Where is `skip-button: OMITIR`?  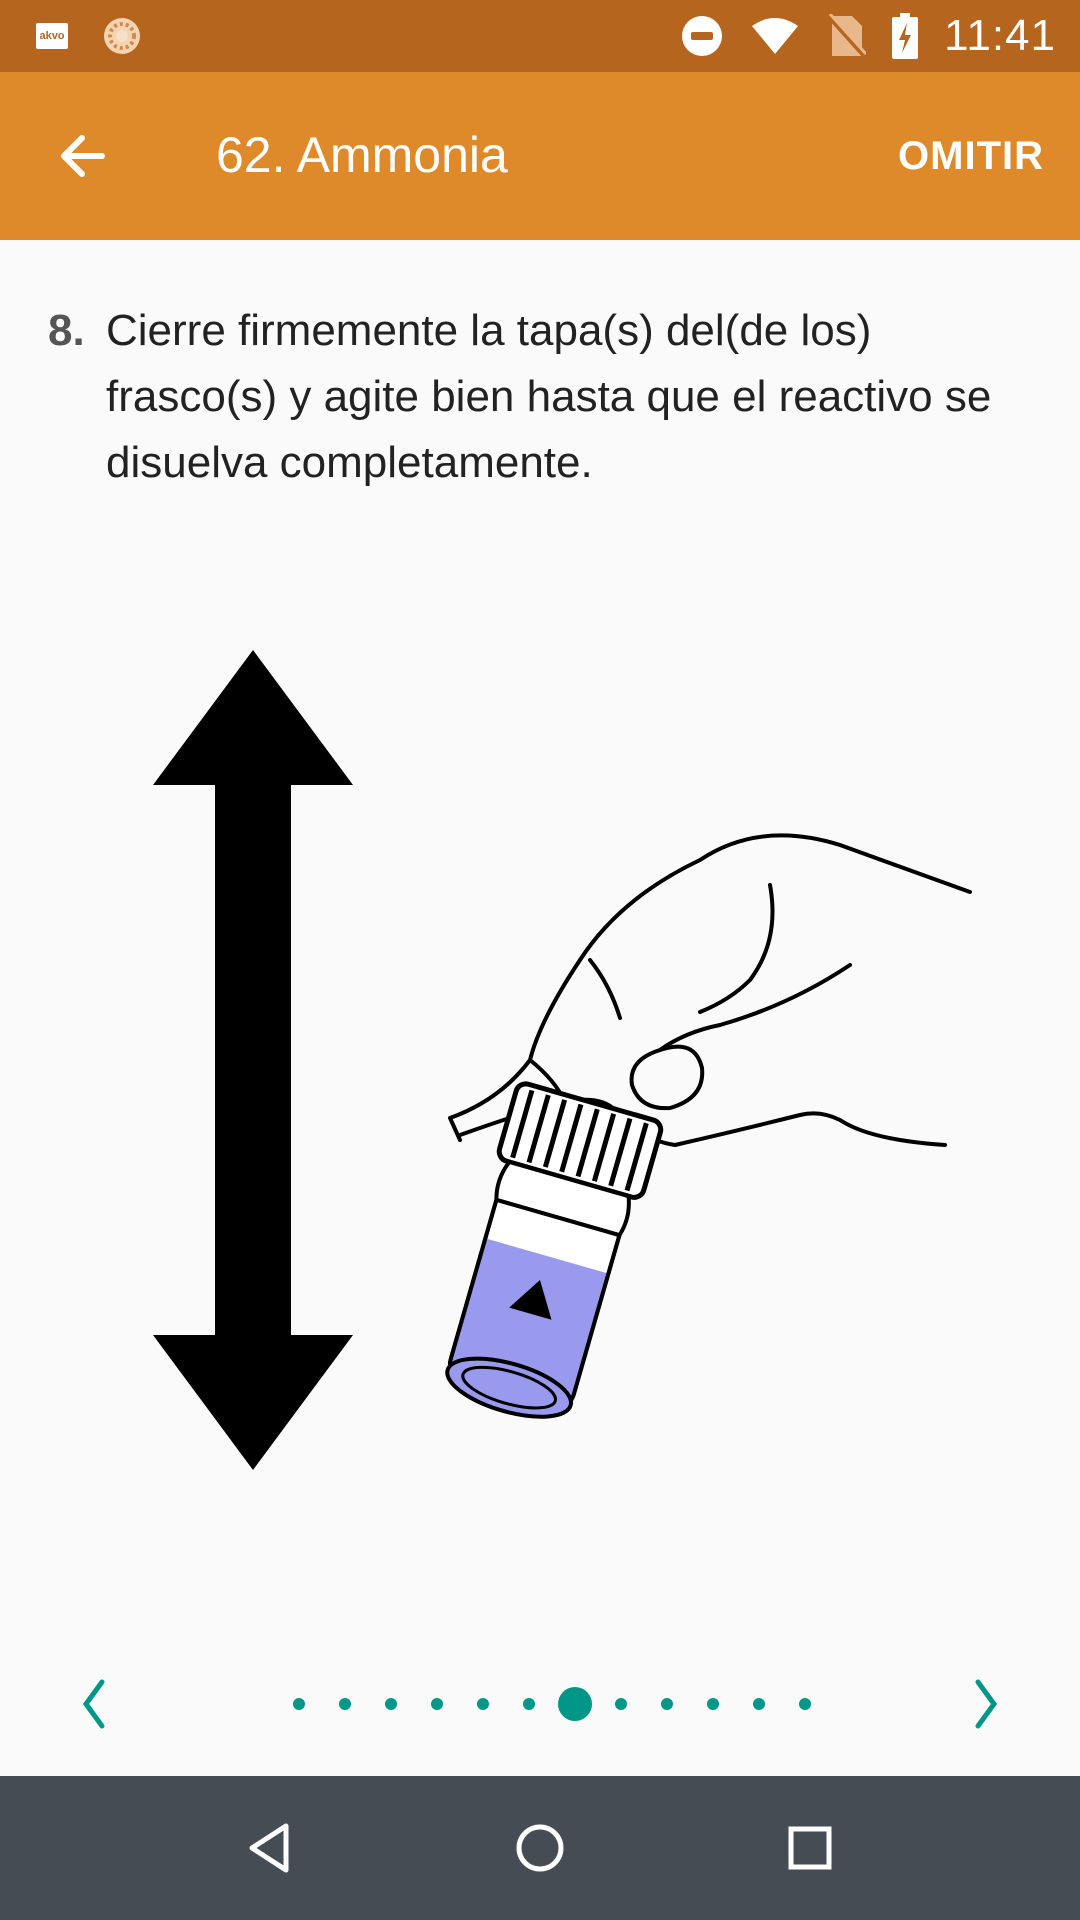 skip-button: OMITIR is located at coordinates (971, 156).